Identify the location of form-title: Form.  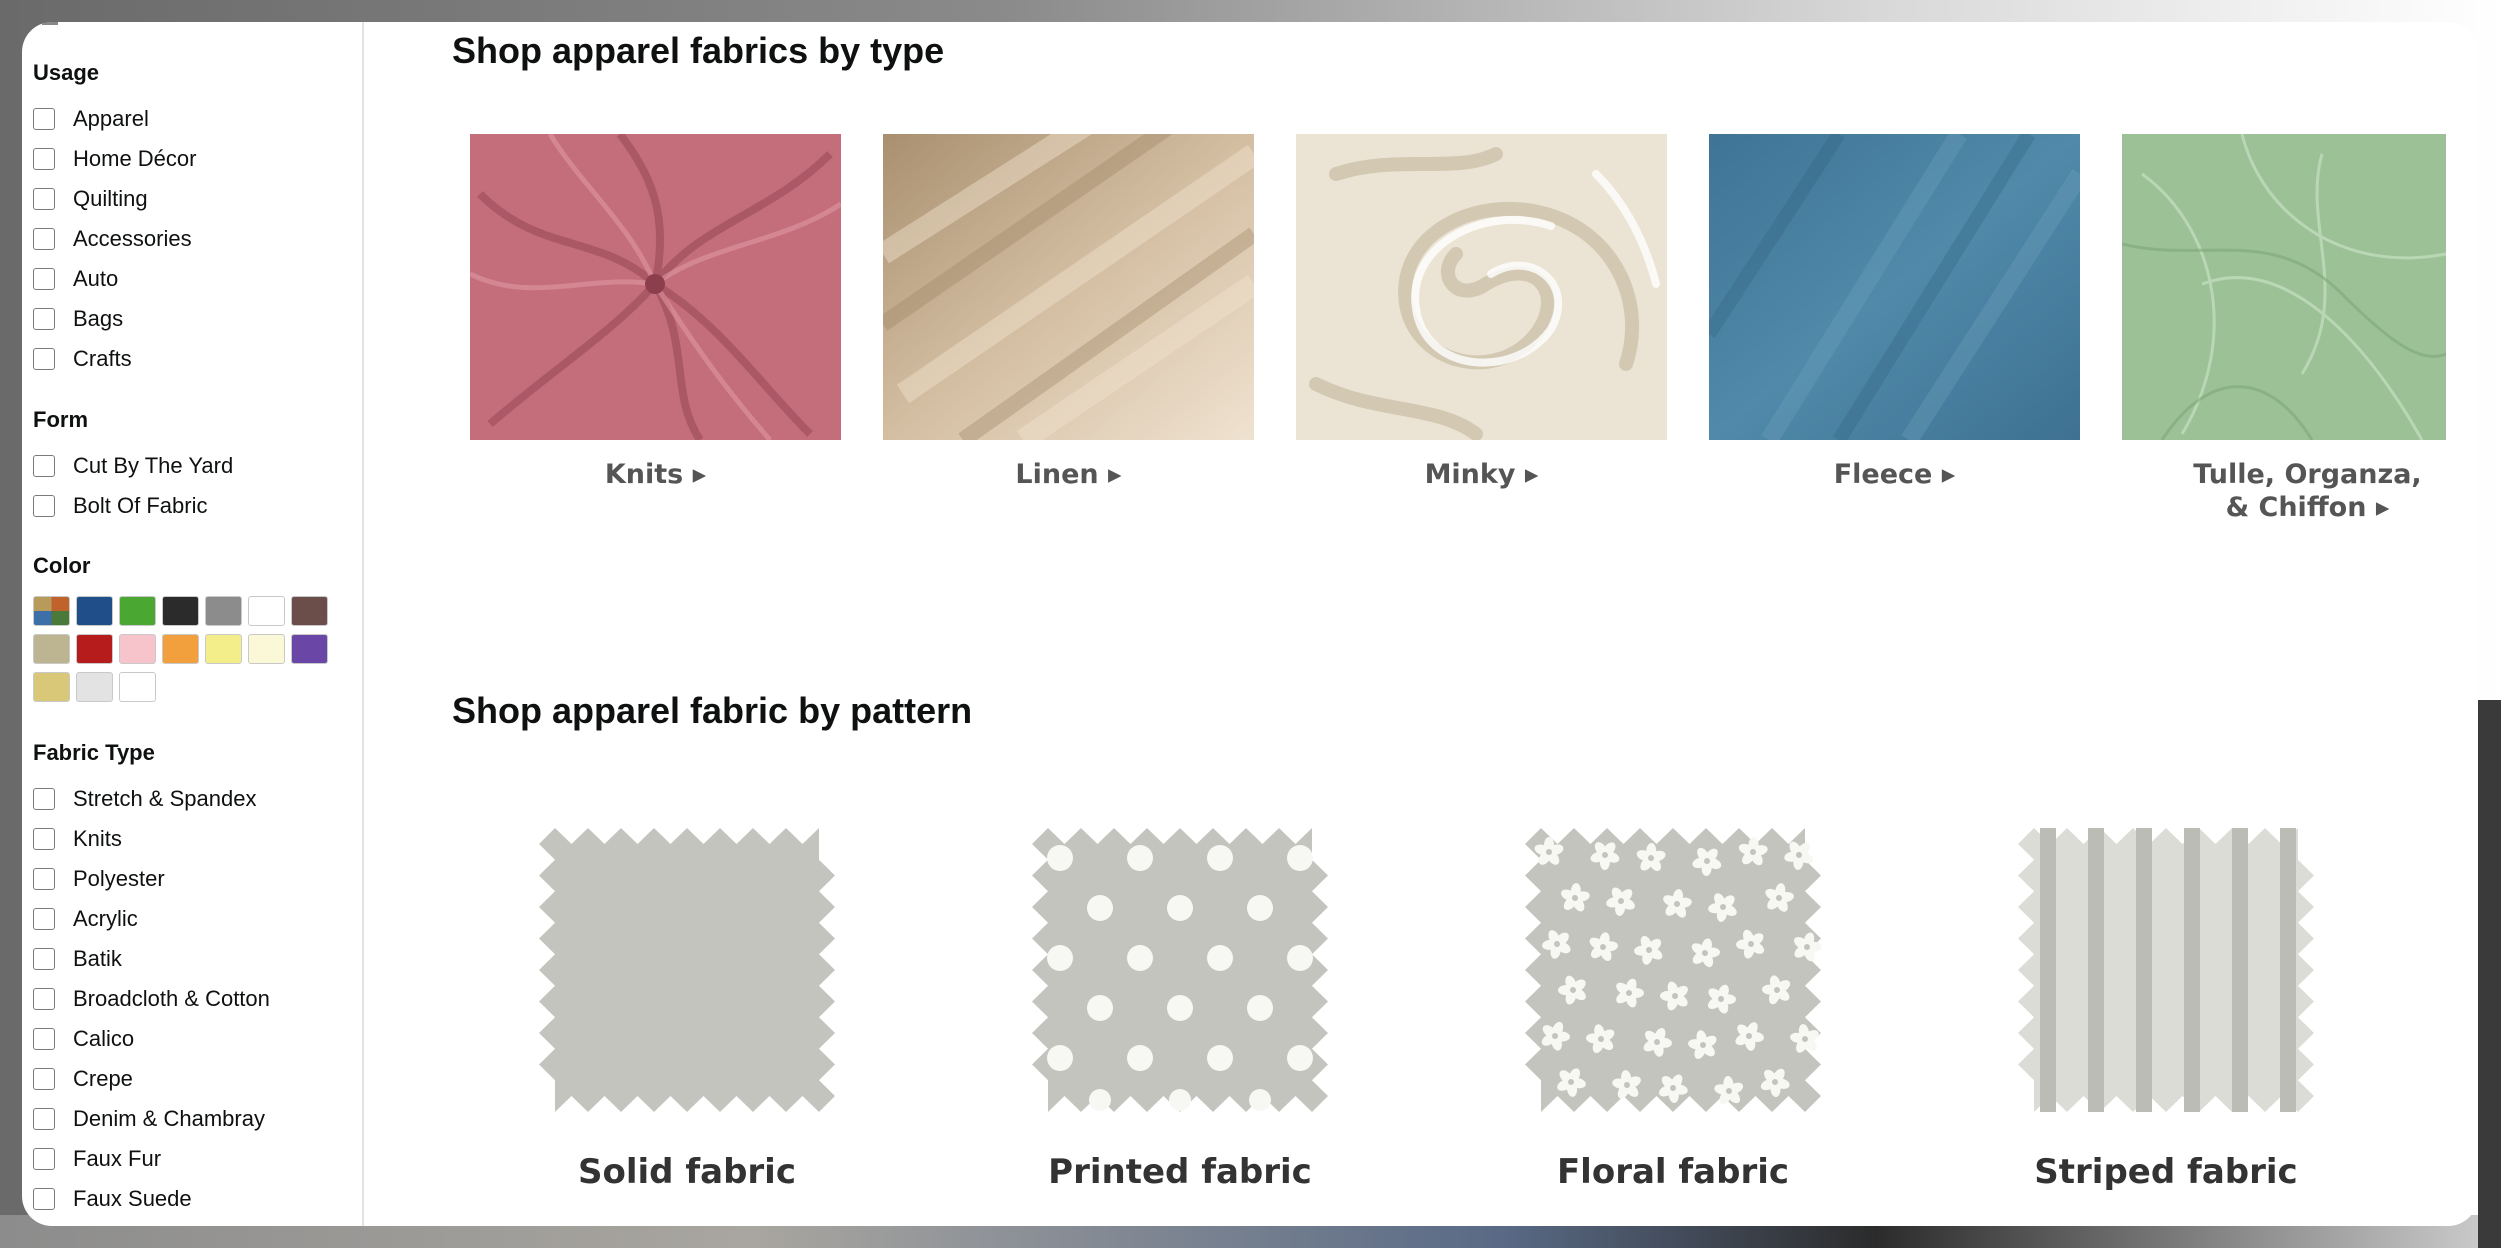
(60, 419).